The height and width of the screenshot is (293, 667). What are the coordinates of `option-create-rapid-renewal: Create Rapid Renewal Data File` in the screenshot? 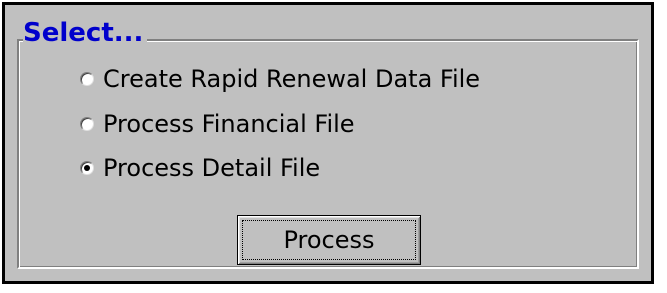 It's located at (280, 79).